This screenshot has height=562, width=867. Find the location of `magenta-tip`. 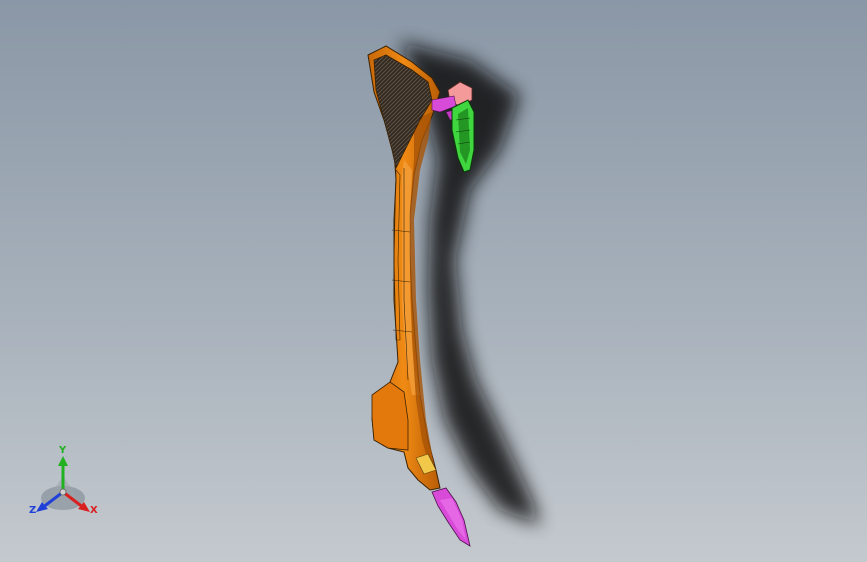

magenta-tip is located at coordinates (451, 517).